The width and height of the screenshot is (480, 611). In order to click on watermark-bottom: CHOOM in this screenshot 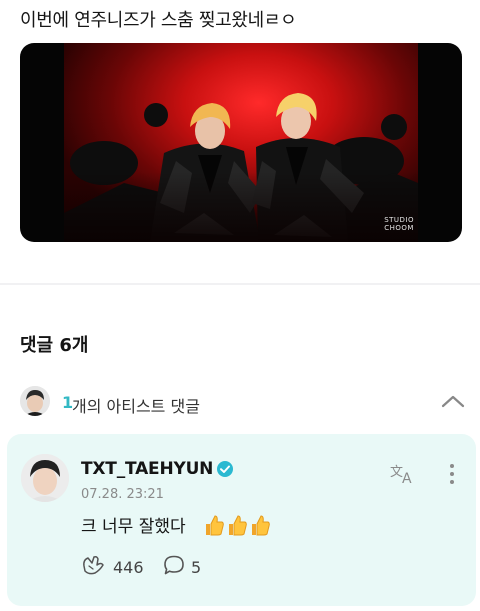, I will do `click(399, 228)`.